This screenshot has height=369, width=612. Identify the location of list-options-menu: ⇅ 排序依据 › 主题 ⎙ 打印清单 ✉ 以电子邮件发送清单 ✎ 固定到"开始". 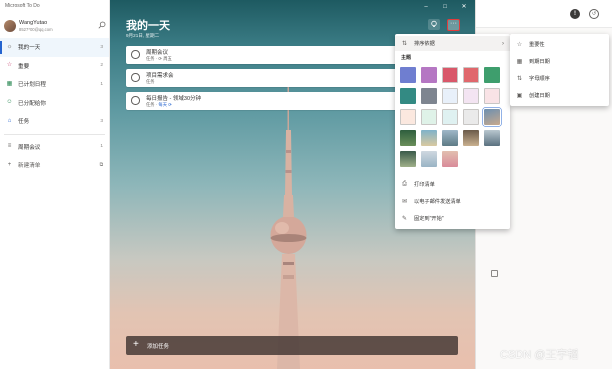
(452, 131).